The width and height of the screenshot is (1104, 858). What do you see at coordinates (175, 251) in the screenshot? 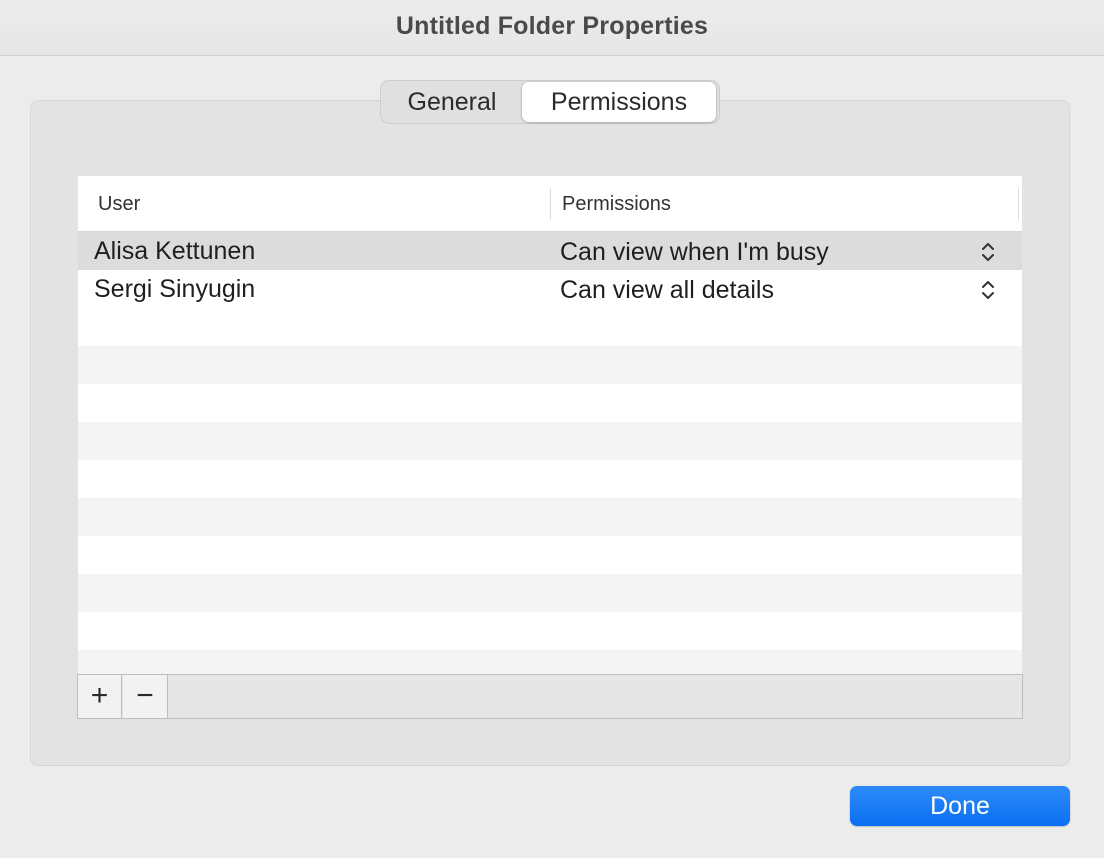
I see `row-user-name: Alisa Kettunen` at bounding box center [175, 251].